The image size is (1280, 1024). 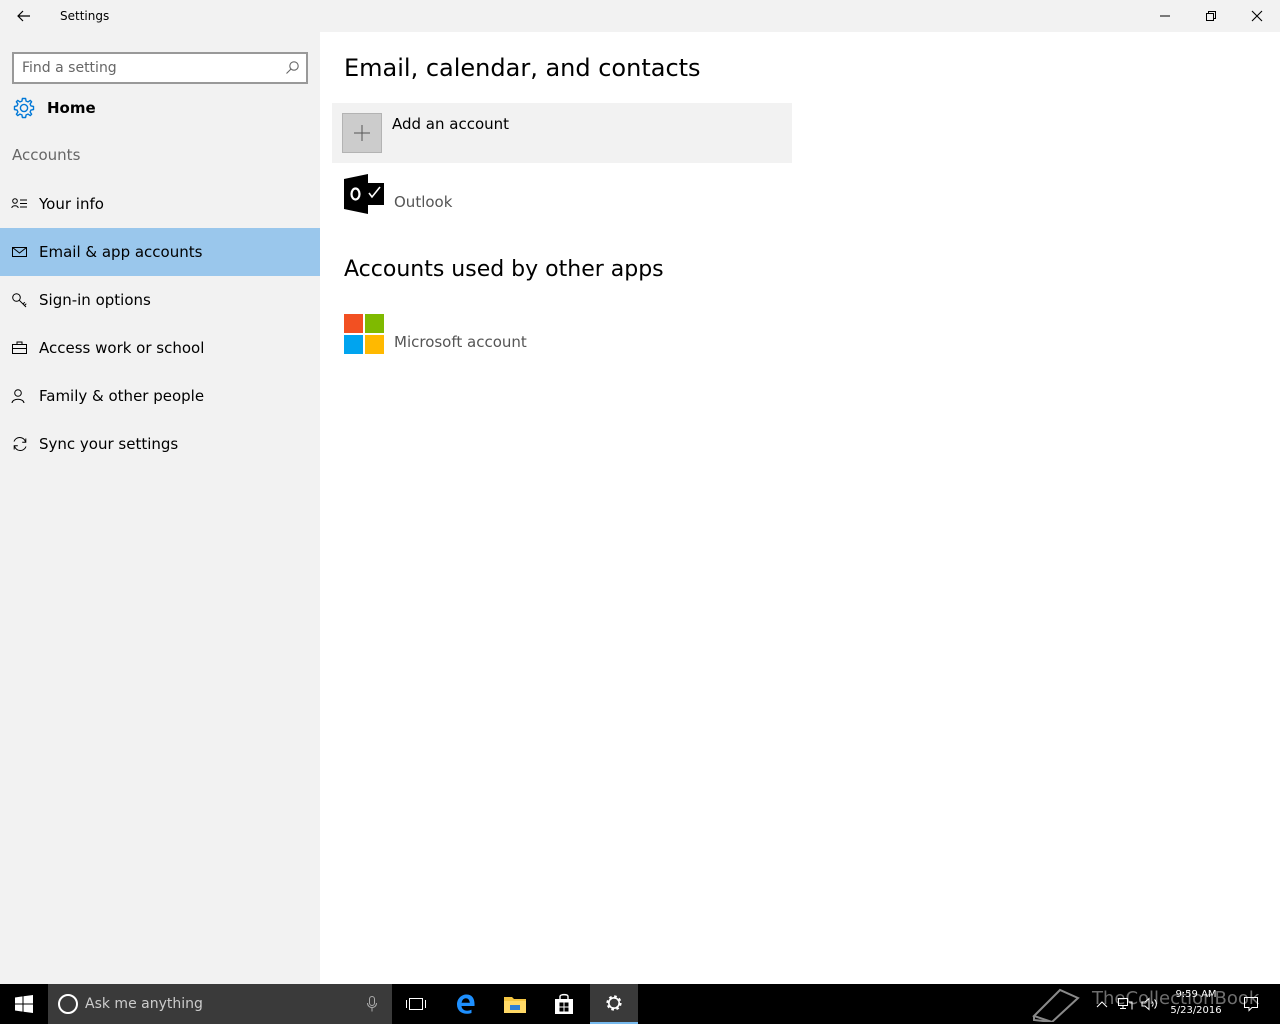 I want to click on task-view-icon, so click(x=416, y=1004).